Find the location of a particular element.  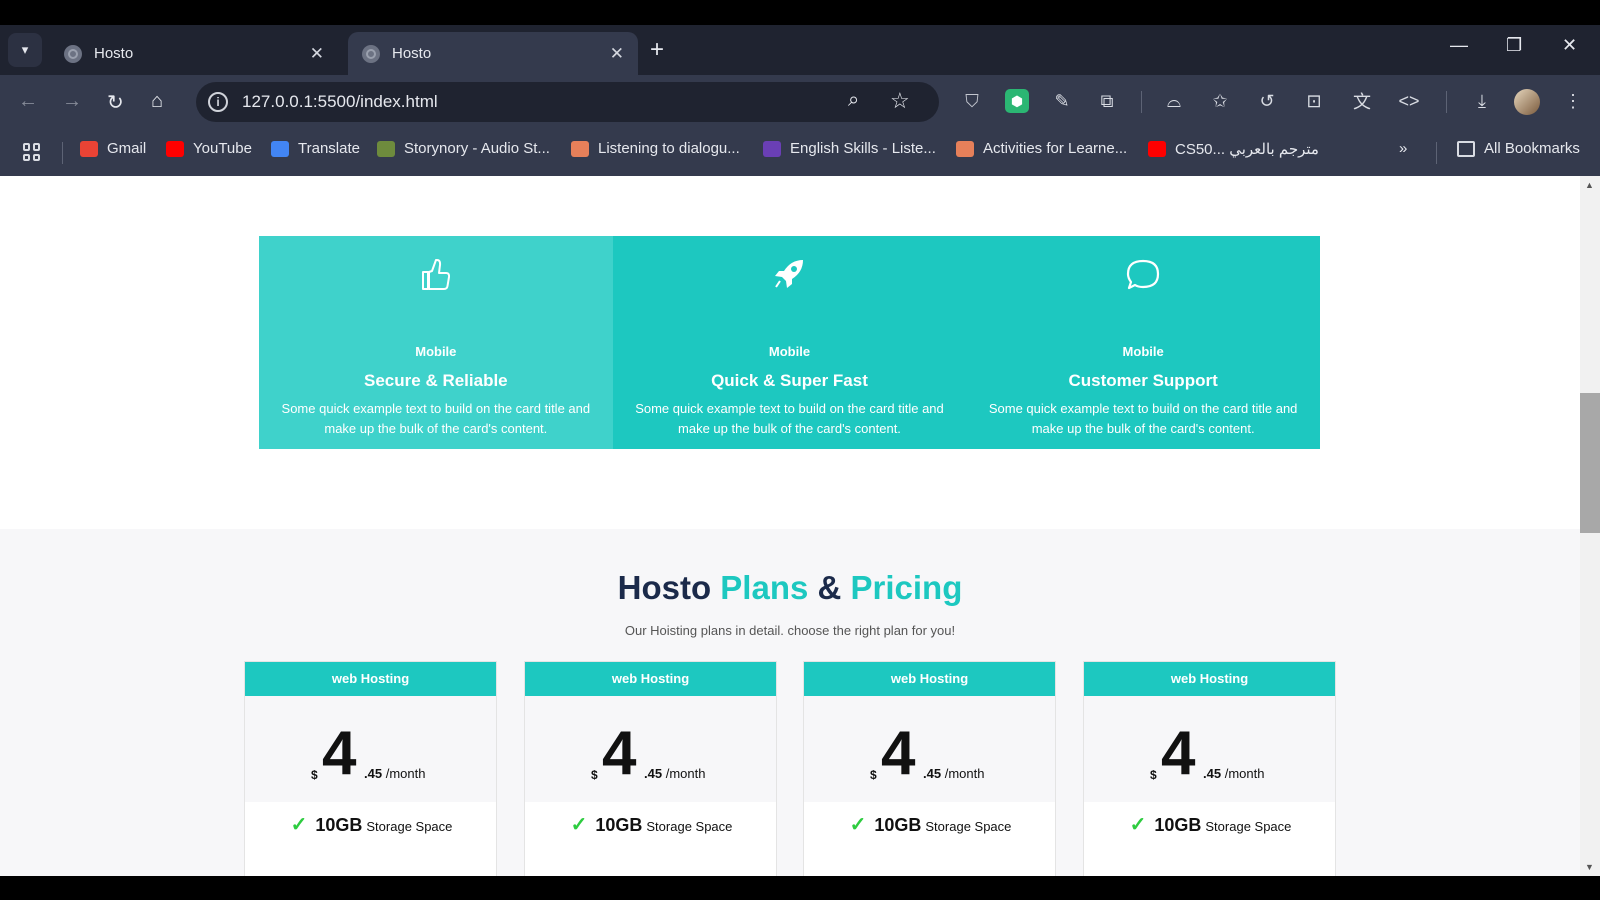

home-button: ⌂ is located at coordinates (157, 101).